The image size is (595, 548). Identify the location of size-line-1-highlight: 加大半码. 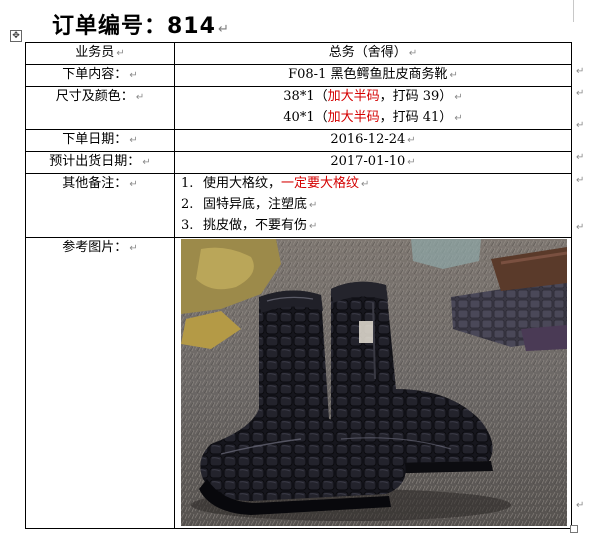
(353, 96).